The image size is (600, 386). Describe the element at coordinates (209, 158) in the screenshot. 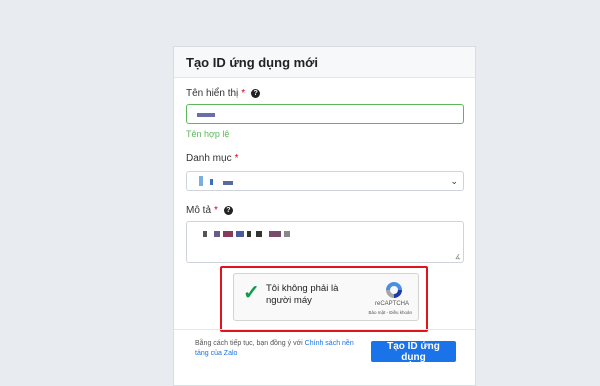

I see `category-label-text: Danh mục` at that location.